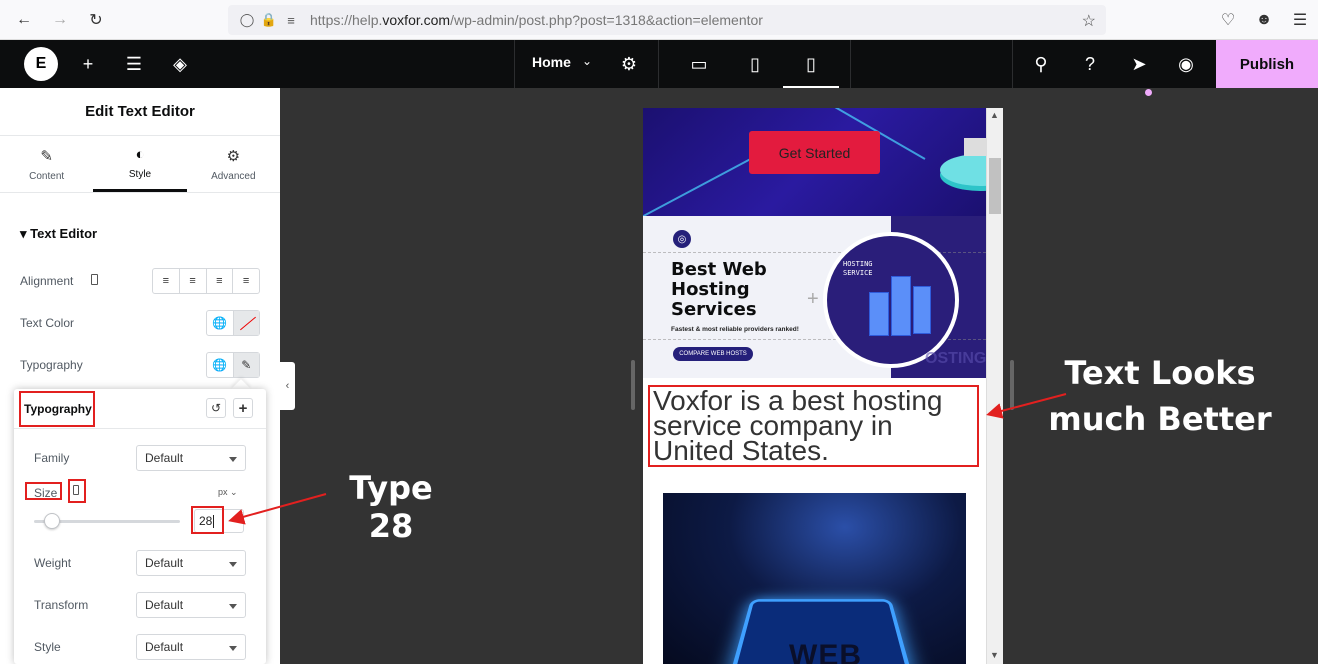 The image size is (1318, 664). I want to click on size-slider-handle, so click(52, 521).